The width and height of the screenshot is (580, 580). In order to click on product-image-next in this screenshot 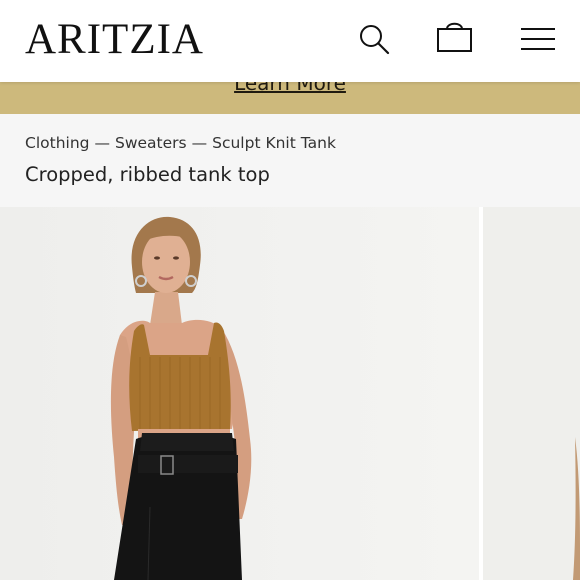, I will do `click(531, 393)`.